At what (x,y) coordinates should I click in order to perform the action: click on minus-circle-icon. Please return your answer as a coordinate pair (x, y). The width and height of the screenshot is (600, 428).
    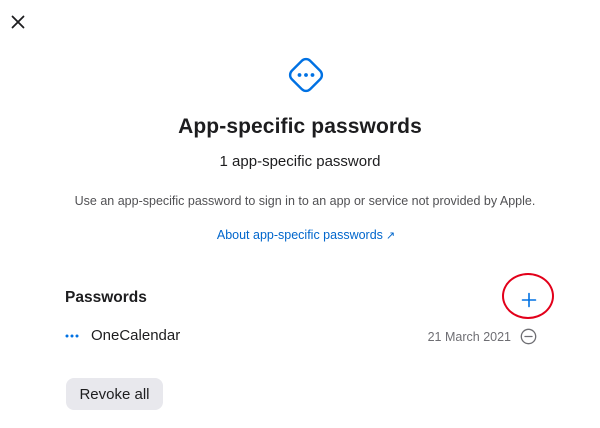
    Looking at the image, I should click on (528, 336).